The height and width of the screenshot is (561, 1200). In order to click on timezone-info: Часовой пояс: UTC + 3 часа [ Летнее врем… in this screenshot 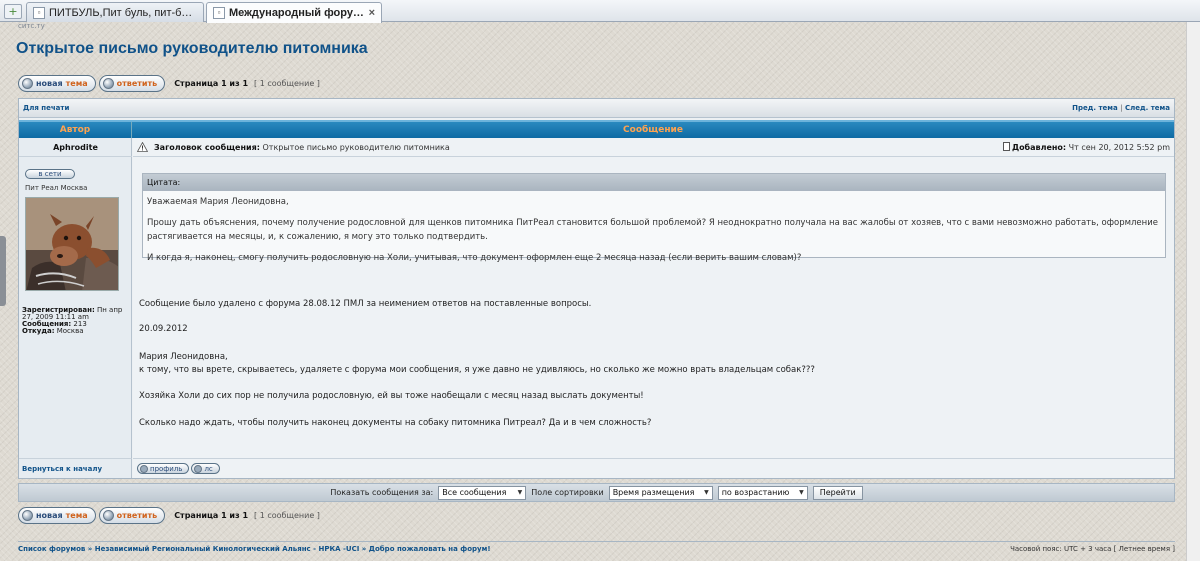, I will do `click(1092, 548)`.